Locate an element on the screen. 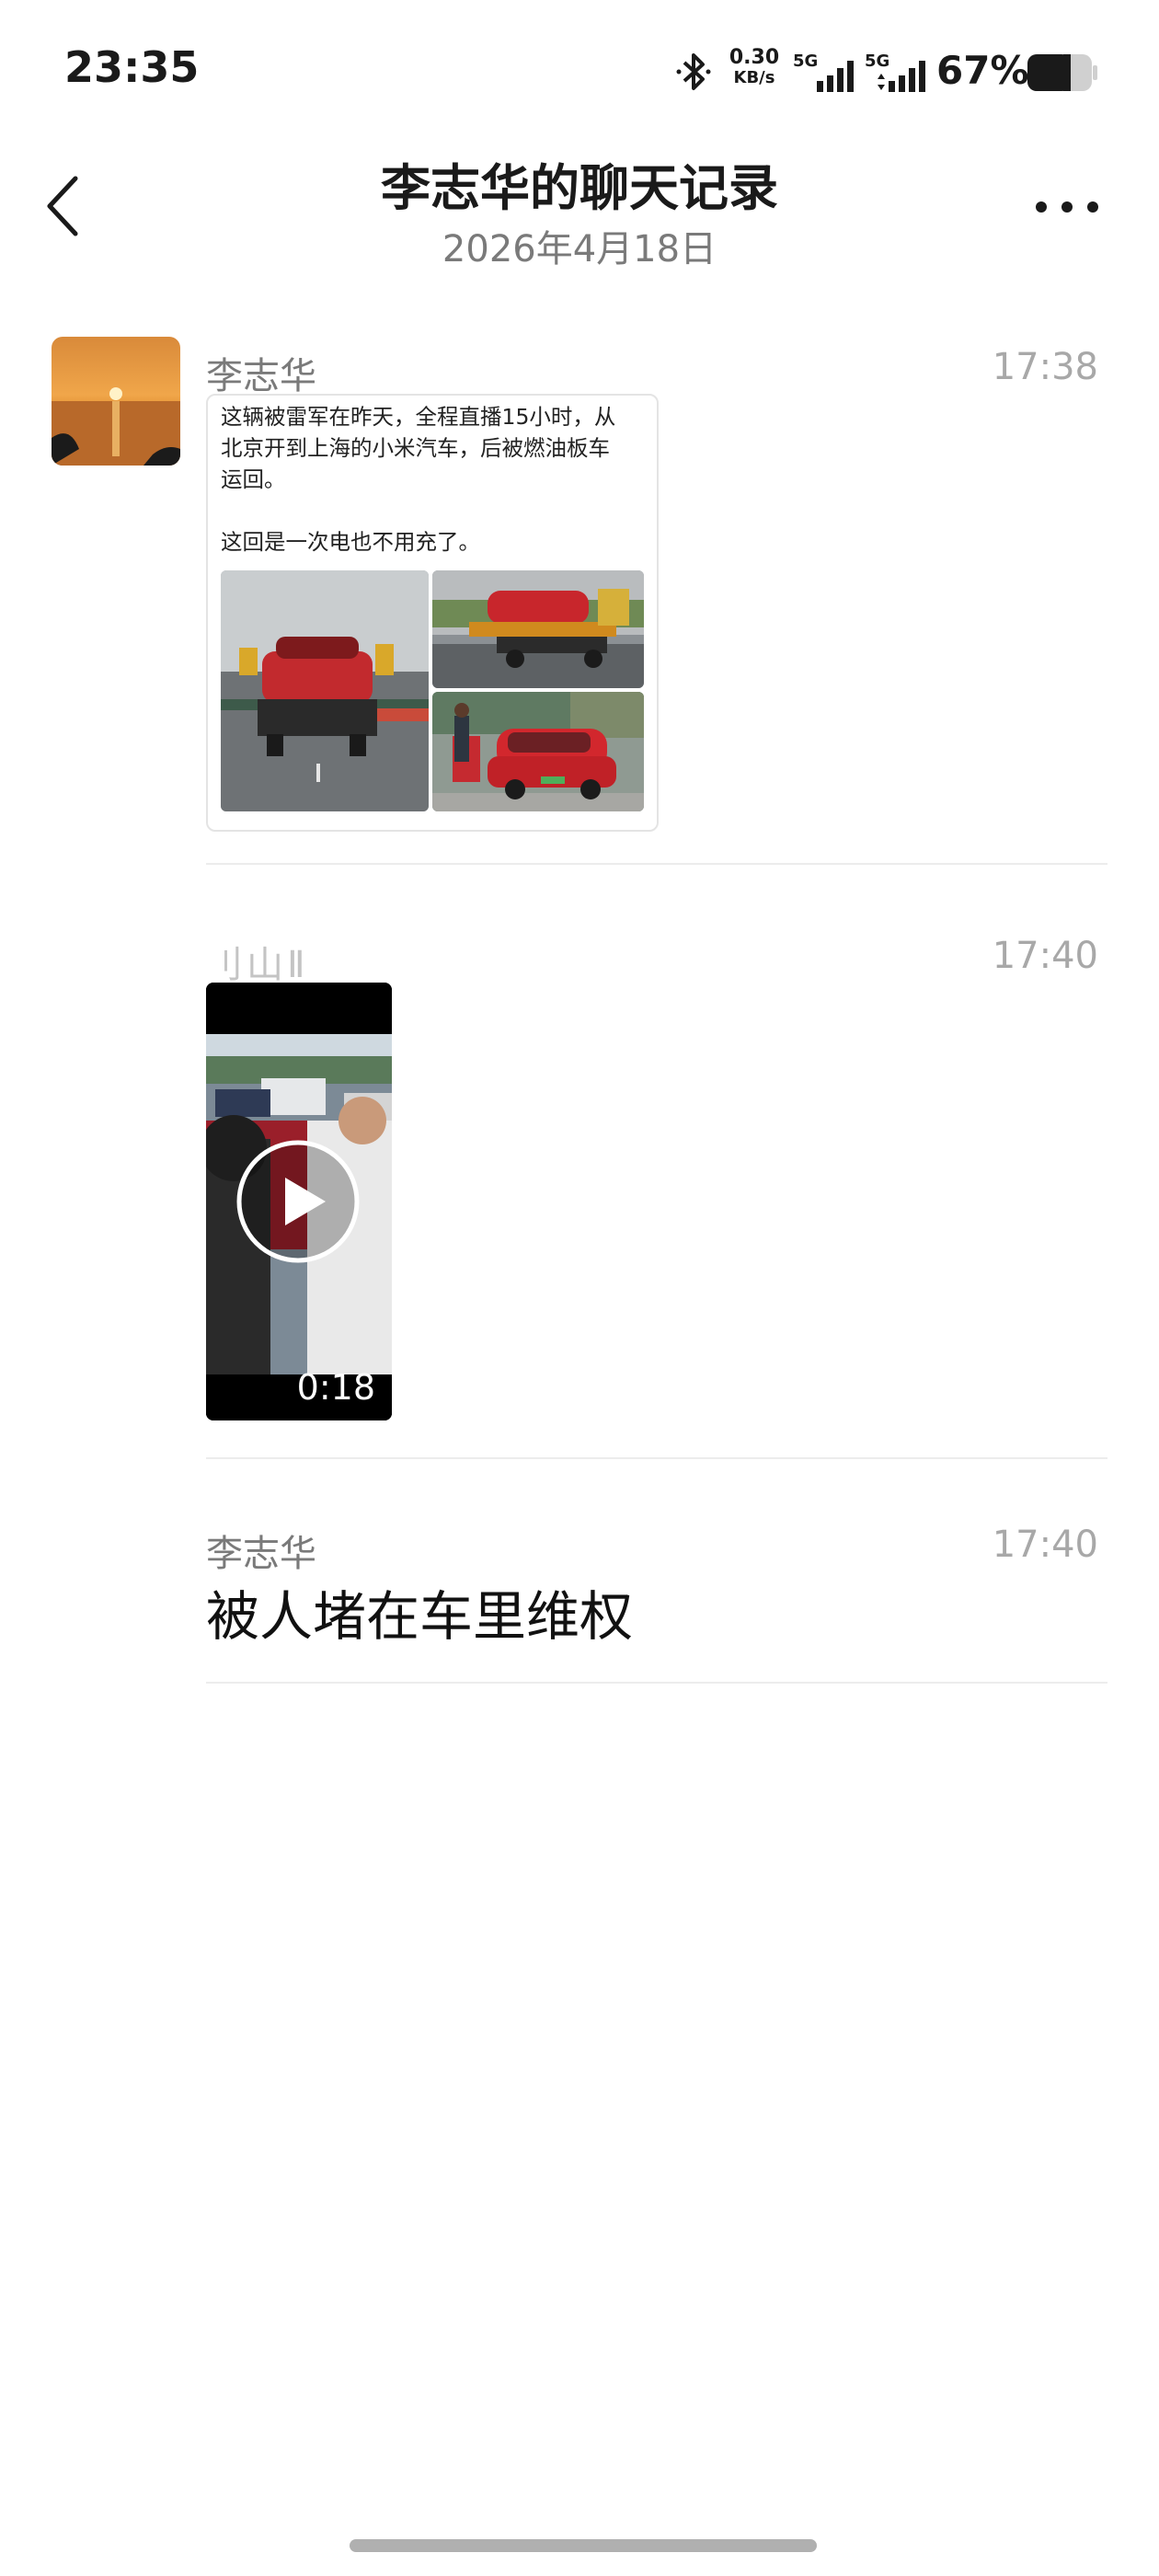 The image size is (1159, 2576). status-time: 23:35 is located at coordinates (132, 67).